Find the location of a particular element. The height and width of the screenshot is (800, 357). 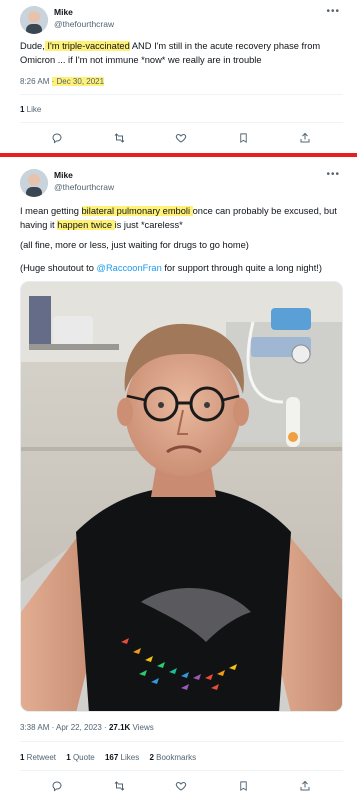

bookmarks-stat: 2 Bookmarks is located at coordinates (172, 757).